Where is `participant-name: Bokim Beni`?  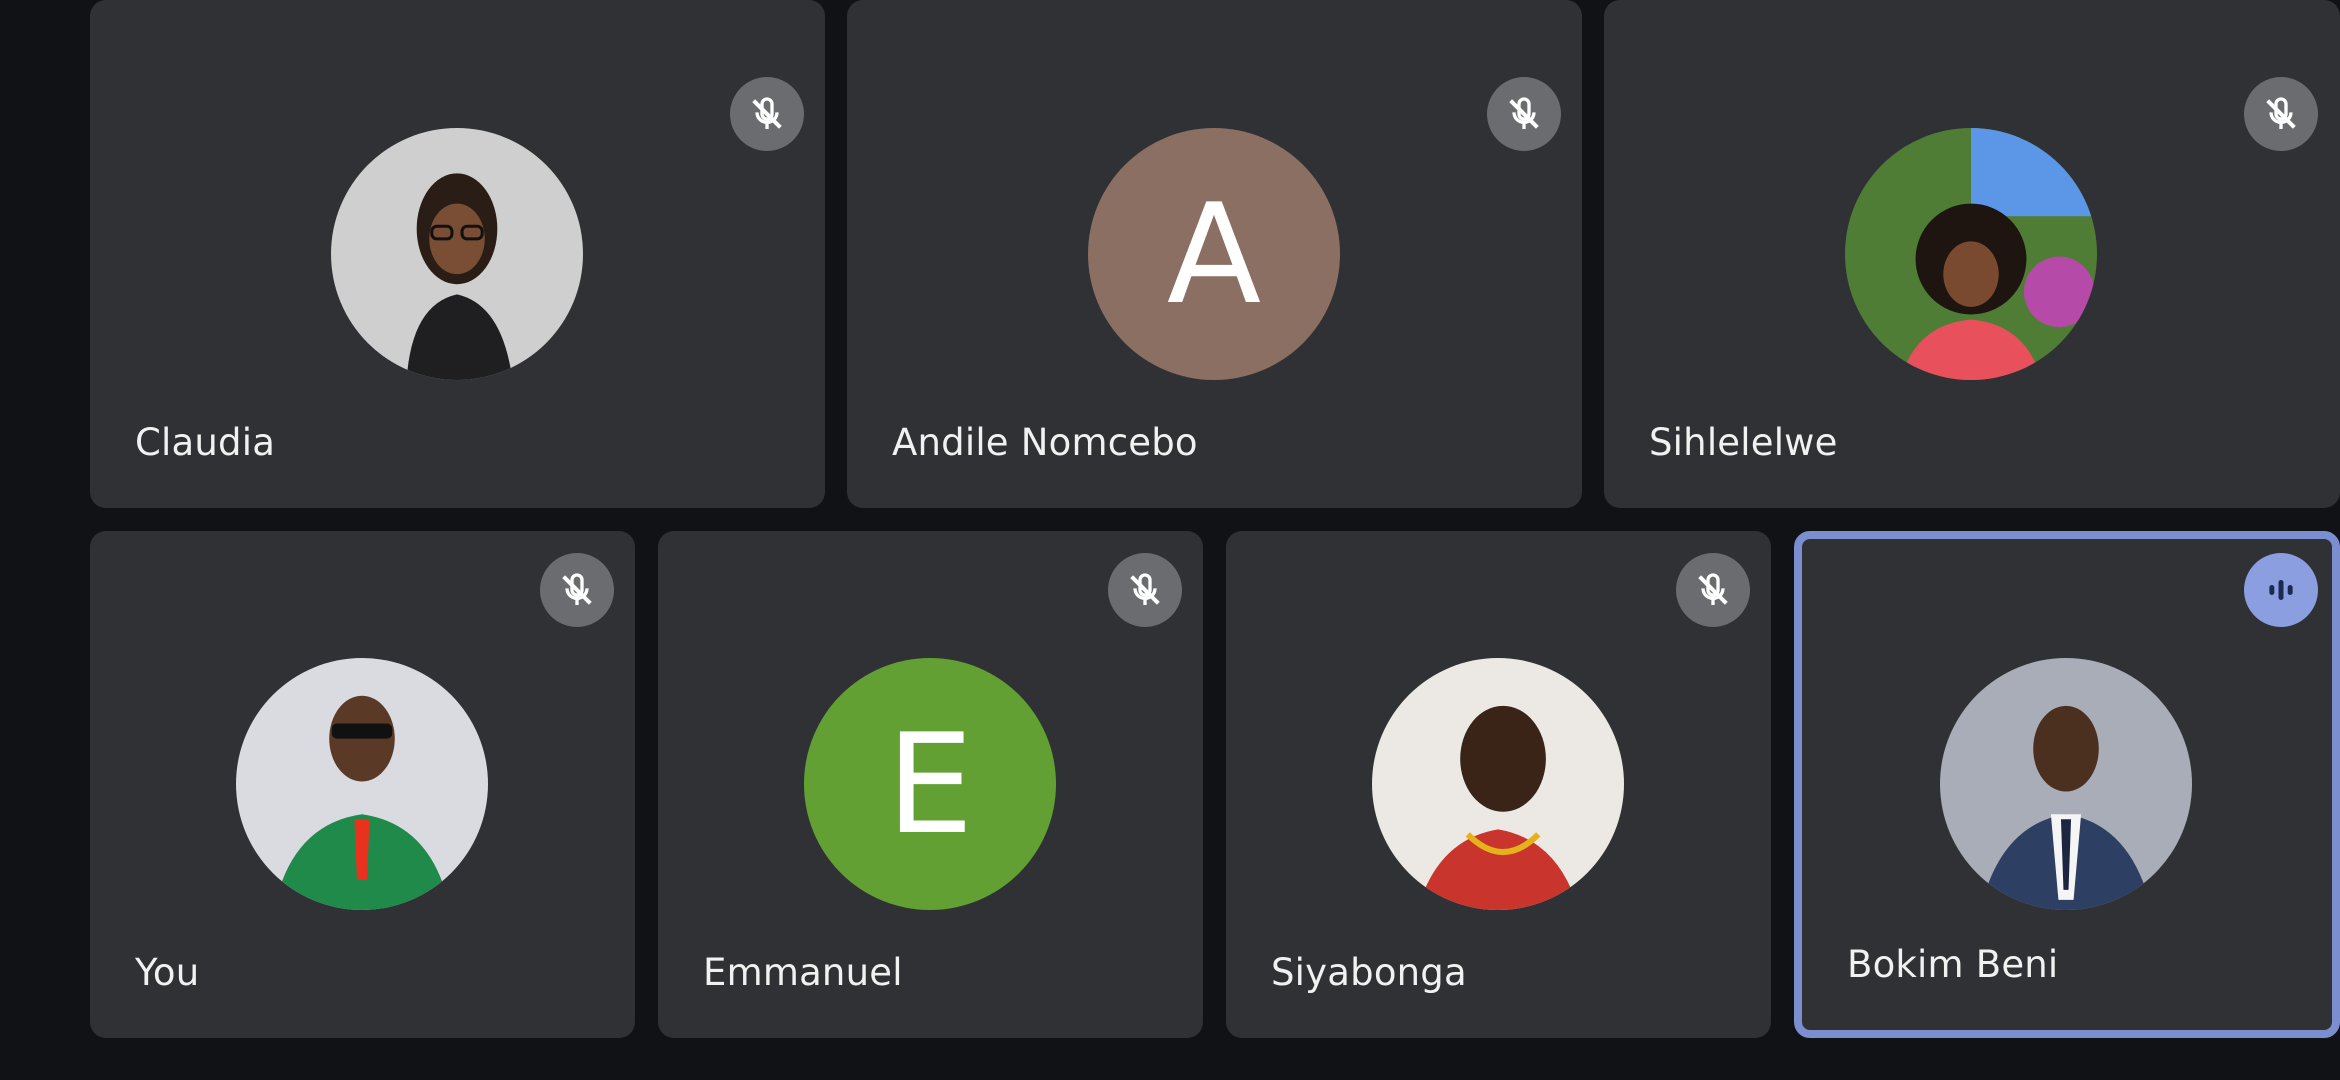 participant-name: Bokim Beni is located at coordinates (1953, 964).